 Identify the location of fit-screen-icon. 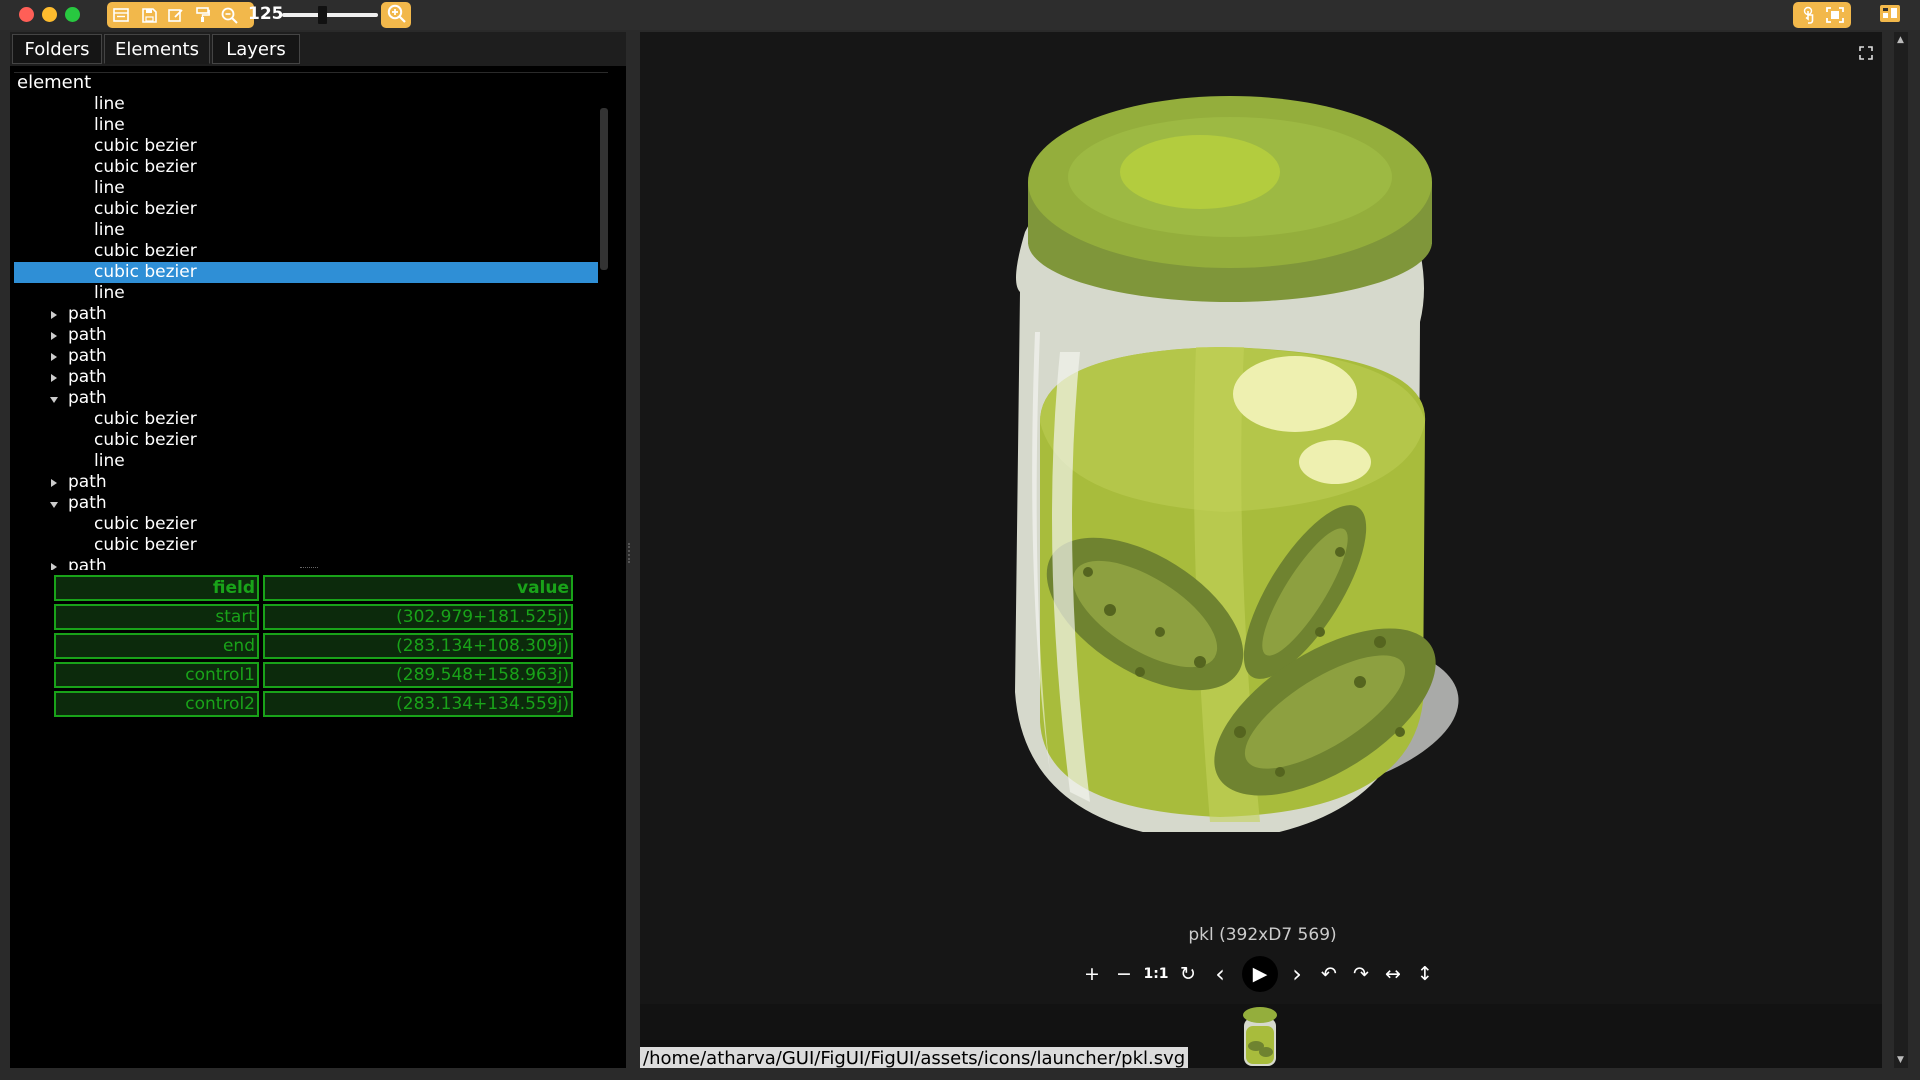
(1835, 15).